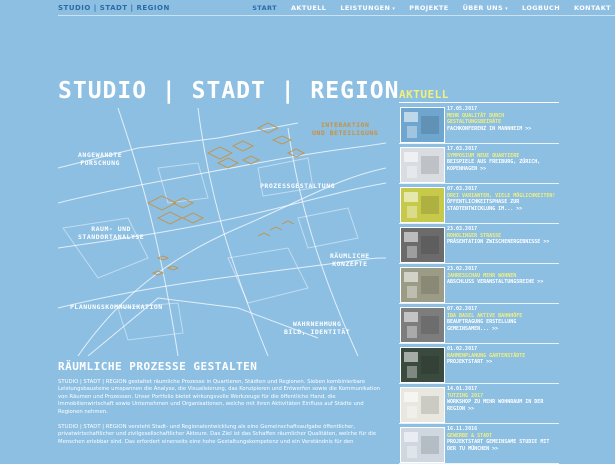  I want to click on news-teaser-link: ABSCHLUSS VERANSTALTUNGSREIHE >>, so click(503, 282).